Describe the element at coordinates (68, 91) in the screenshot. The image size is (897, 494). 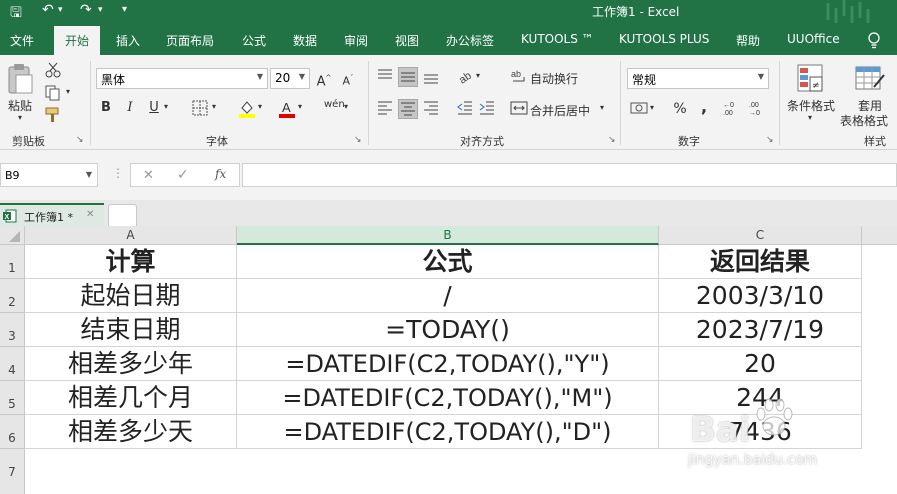
I see `copy-dropdown-icon: ▾` at that location.